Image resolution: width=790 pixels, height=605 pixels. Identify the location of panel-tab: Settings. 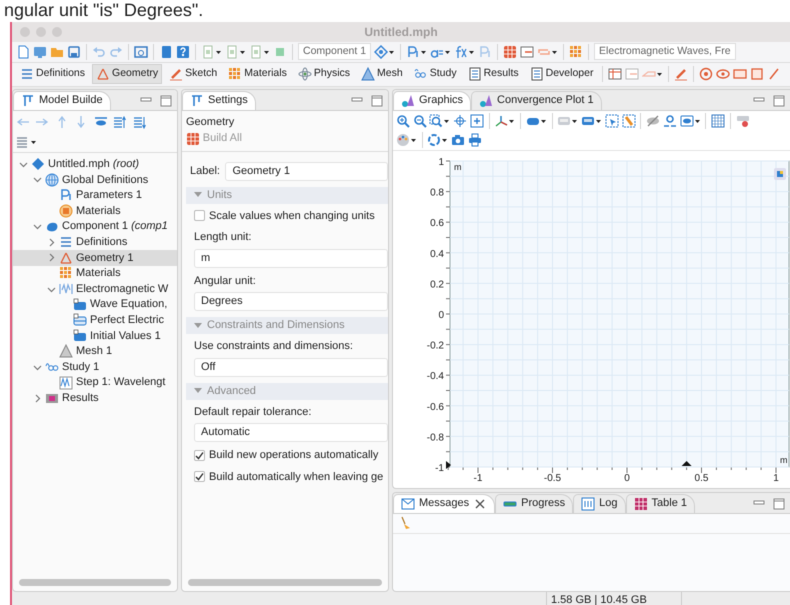
(219, 100).